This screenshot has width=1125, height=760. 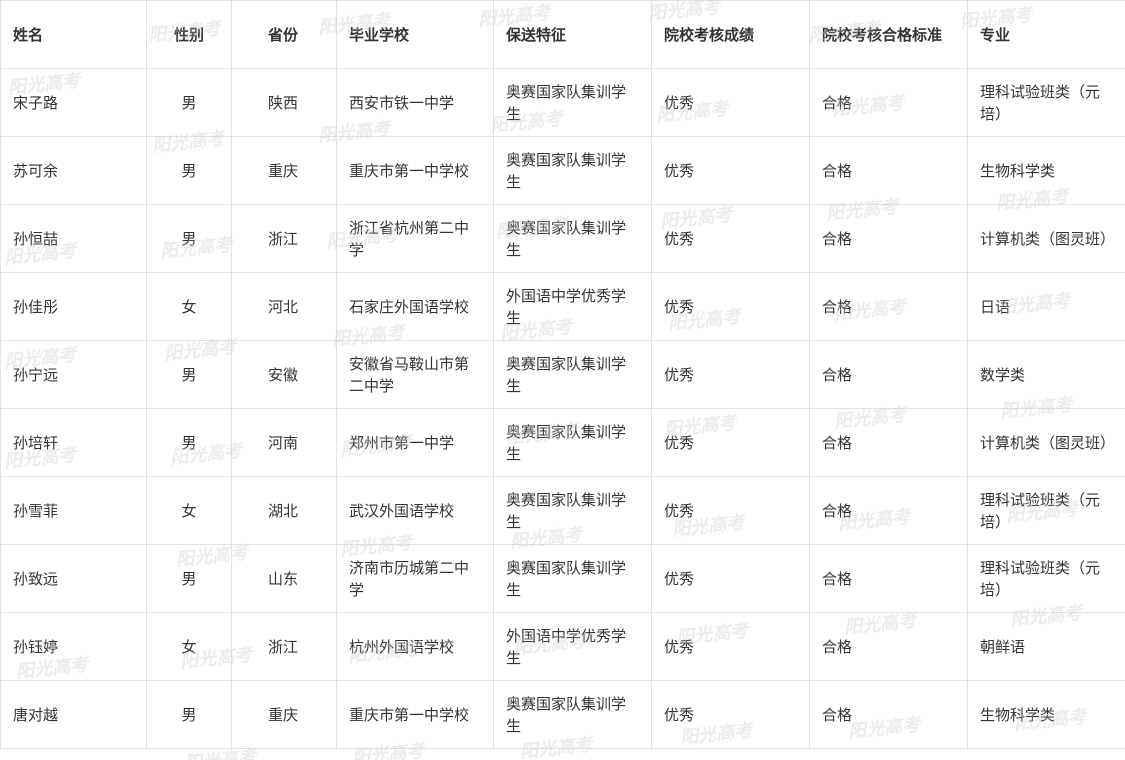 I want to click on header-name: 姓名, so click(x=73, y=34).